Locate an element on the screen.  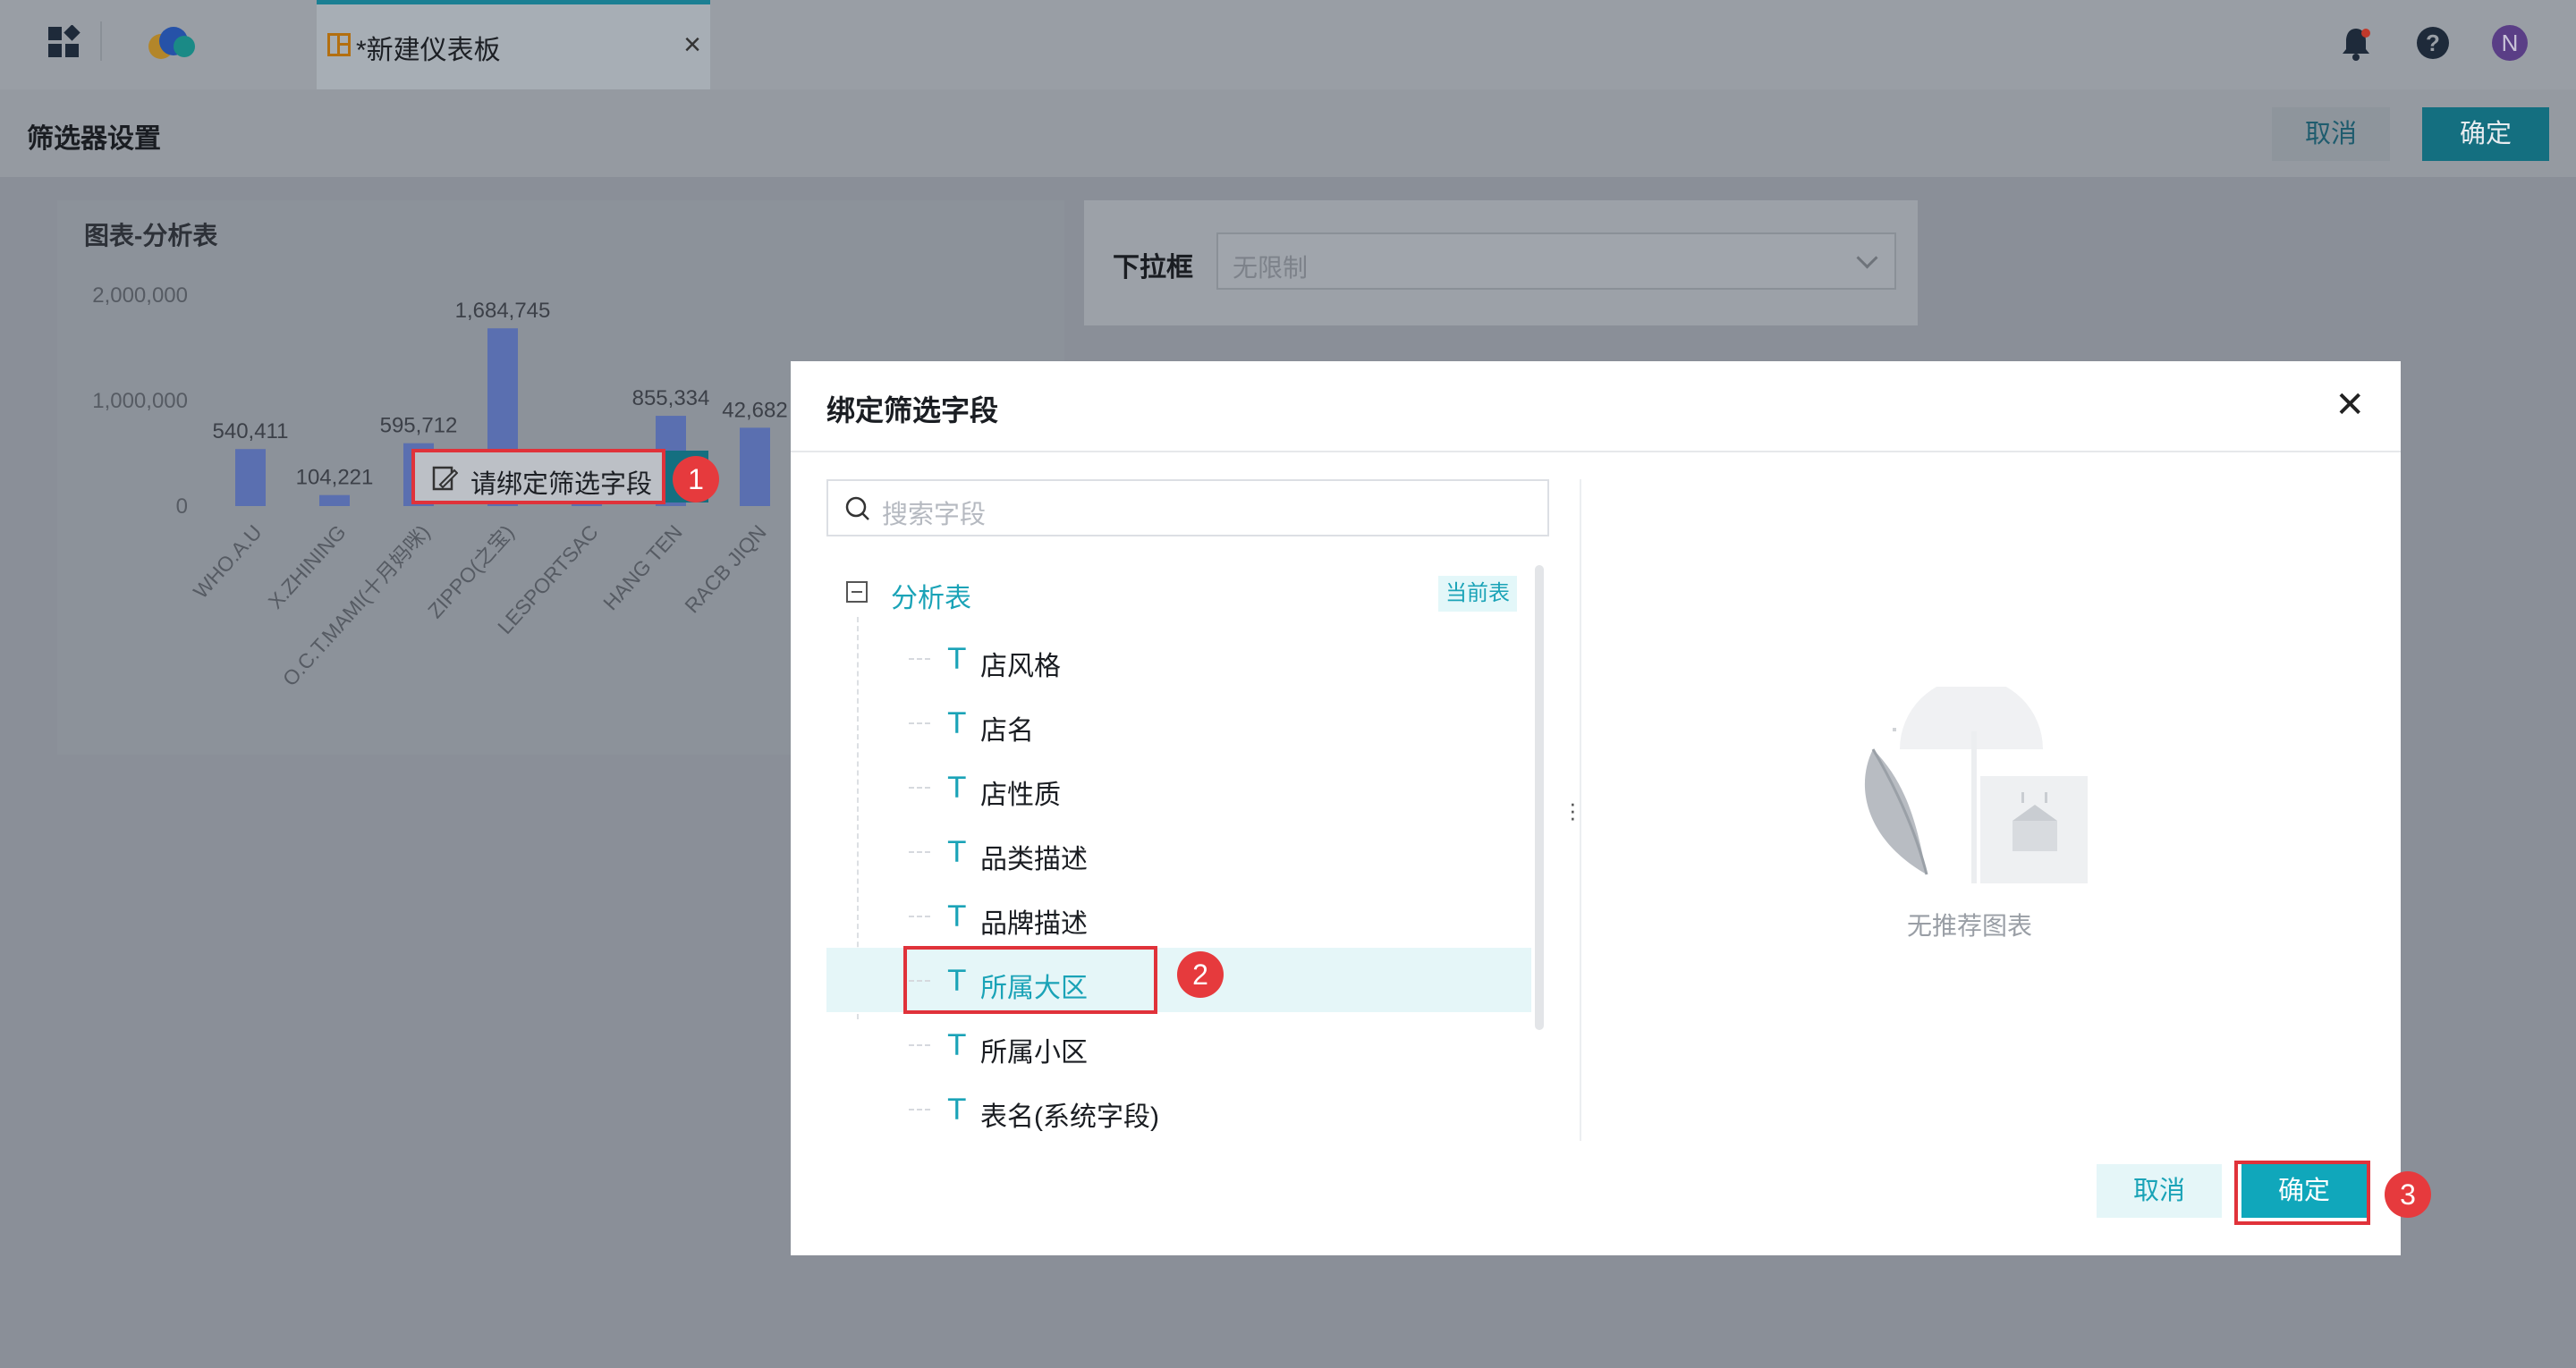
tree-scrollbar is located at coordinates (1539, 798).